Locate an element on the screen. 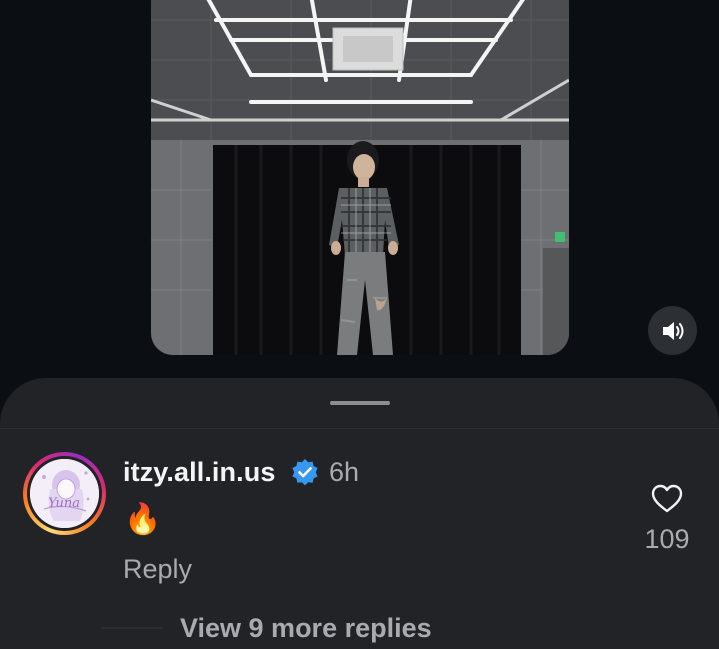 The image size is (719, 649). speaker-icon is located at coordinates (672, 330).